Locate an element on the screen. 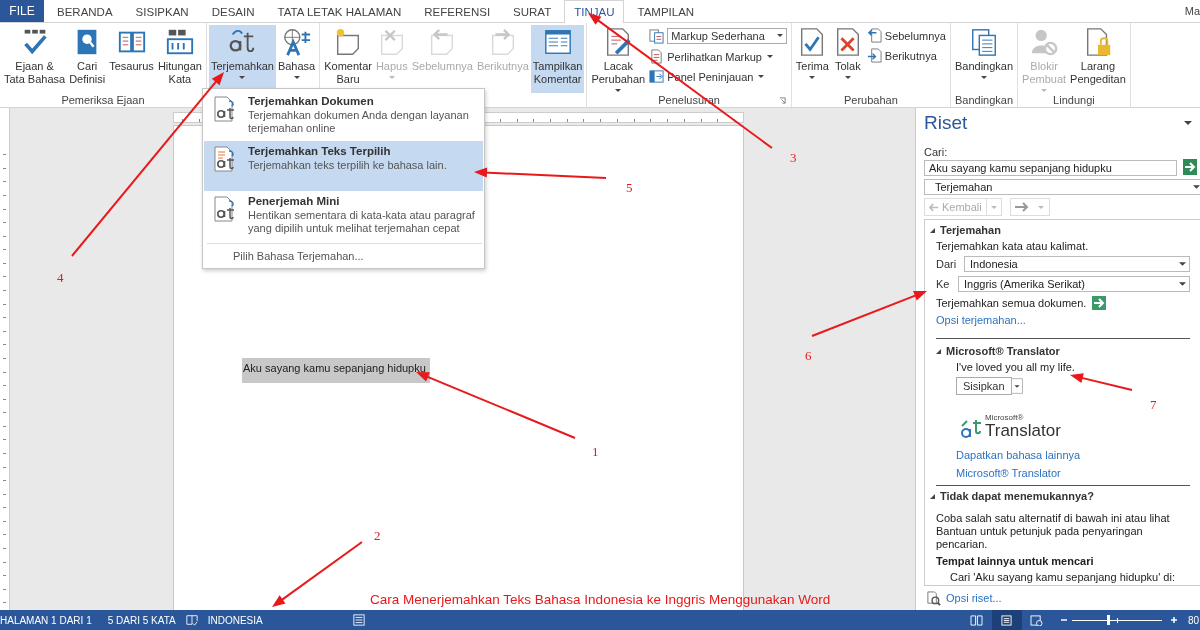  section-heading: Terjemahan is located at coordinates (970, 230).